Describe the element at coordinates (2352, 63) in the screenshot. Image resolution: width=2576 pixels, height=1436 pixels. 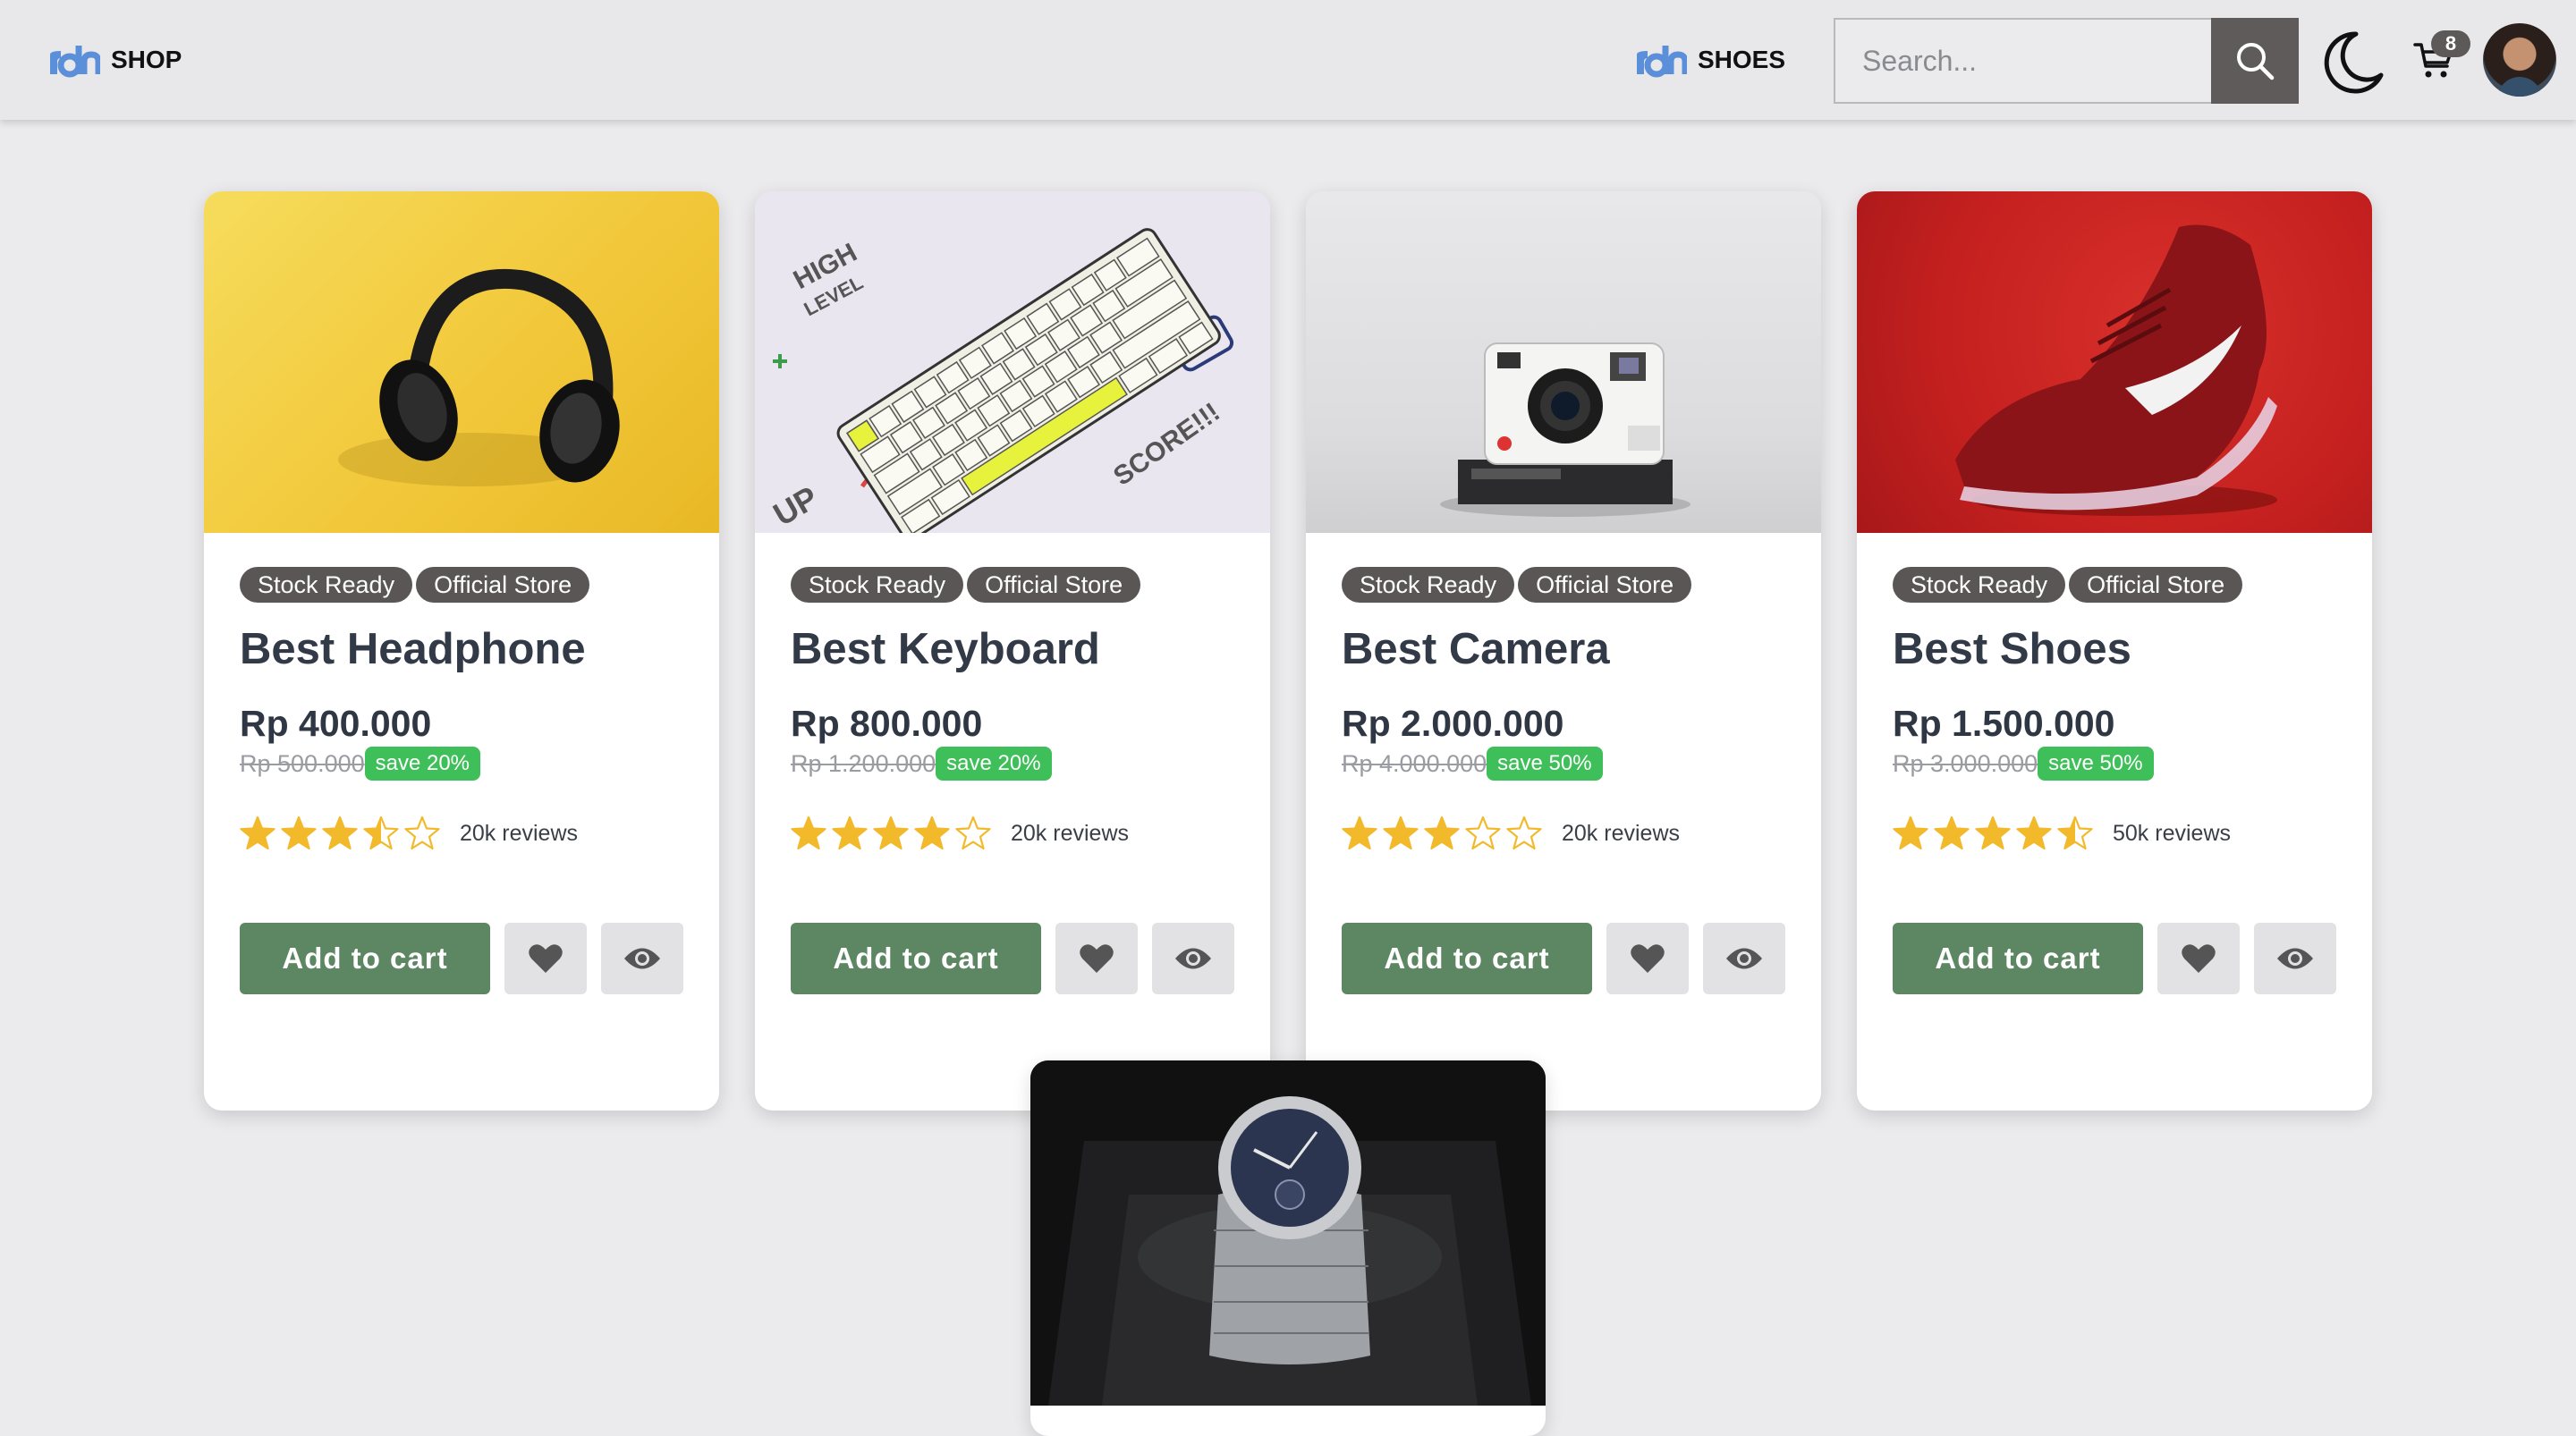
I see `dark-mode-moon-icon` at that location.